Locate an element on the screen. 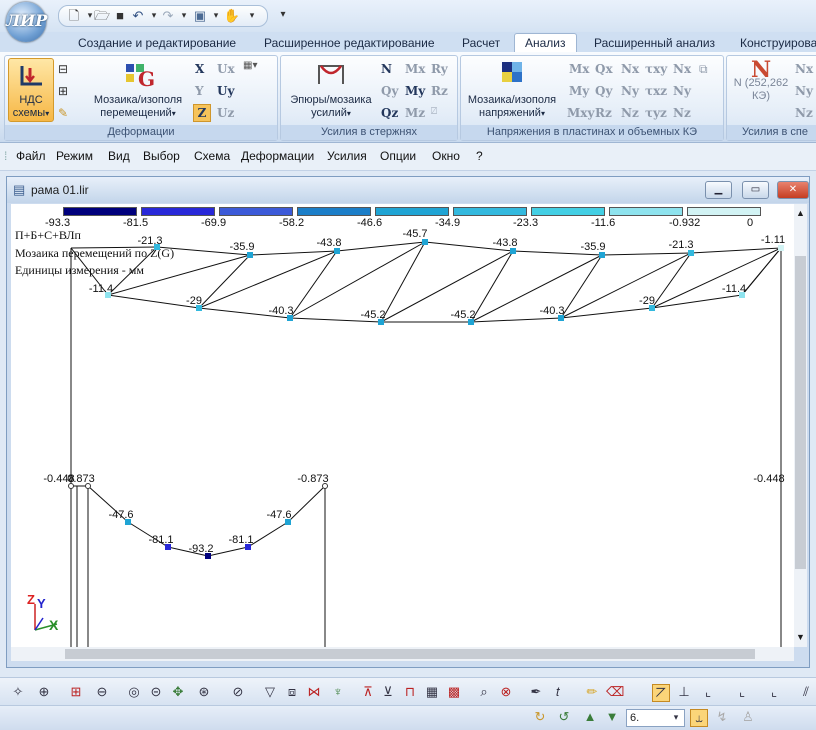  label-icon: 𝑡 is located at coordinates (558, 692).